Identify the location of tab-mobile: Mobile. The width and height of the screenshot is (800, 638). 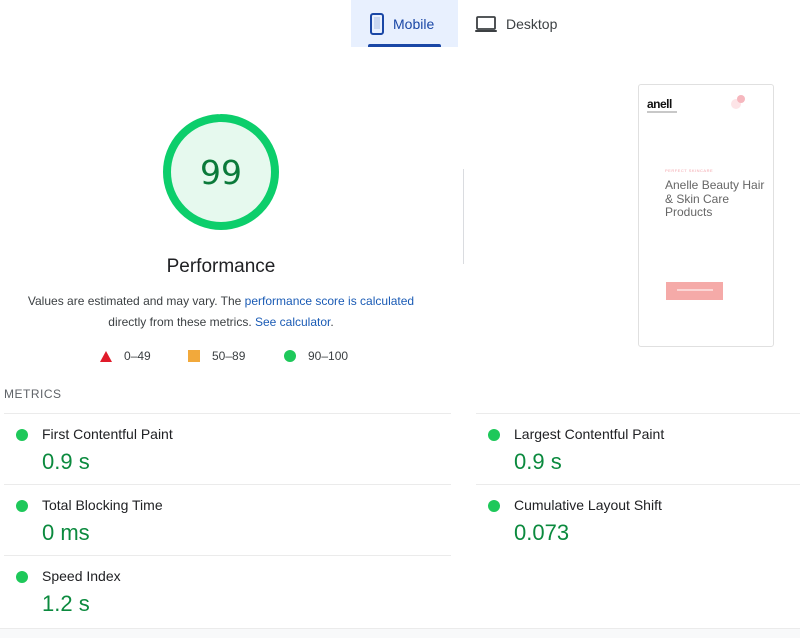
(404, 23).